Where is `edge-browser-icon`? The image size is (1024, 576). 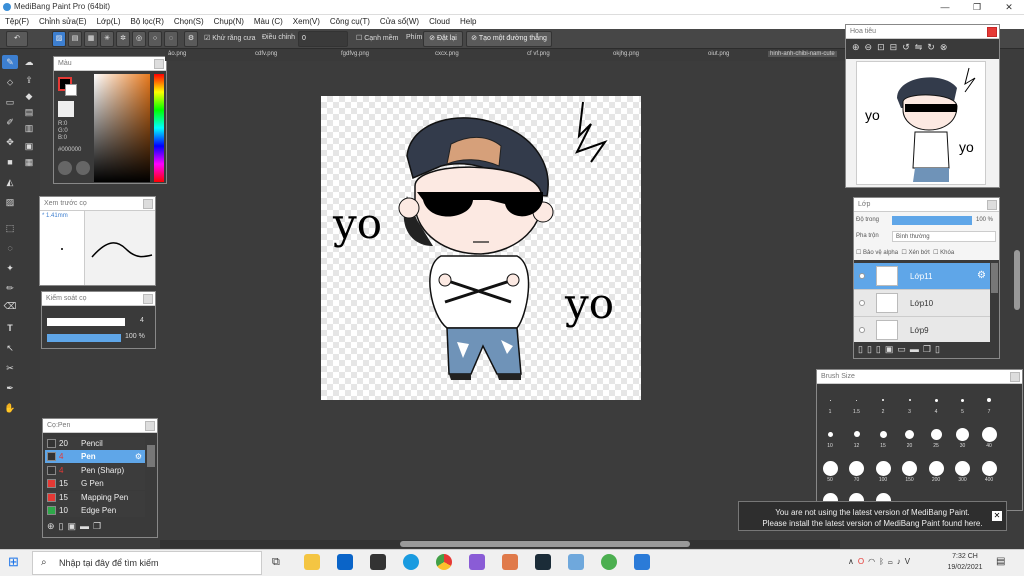
edge-browser-icon is located at coordinates (411, 562).